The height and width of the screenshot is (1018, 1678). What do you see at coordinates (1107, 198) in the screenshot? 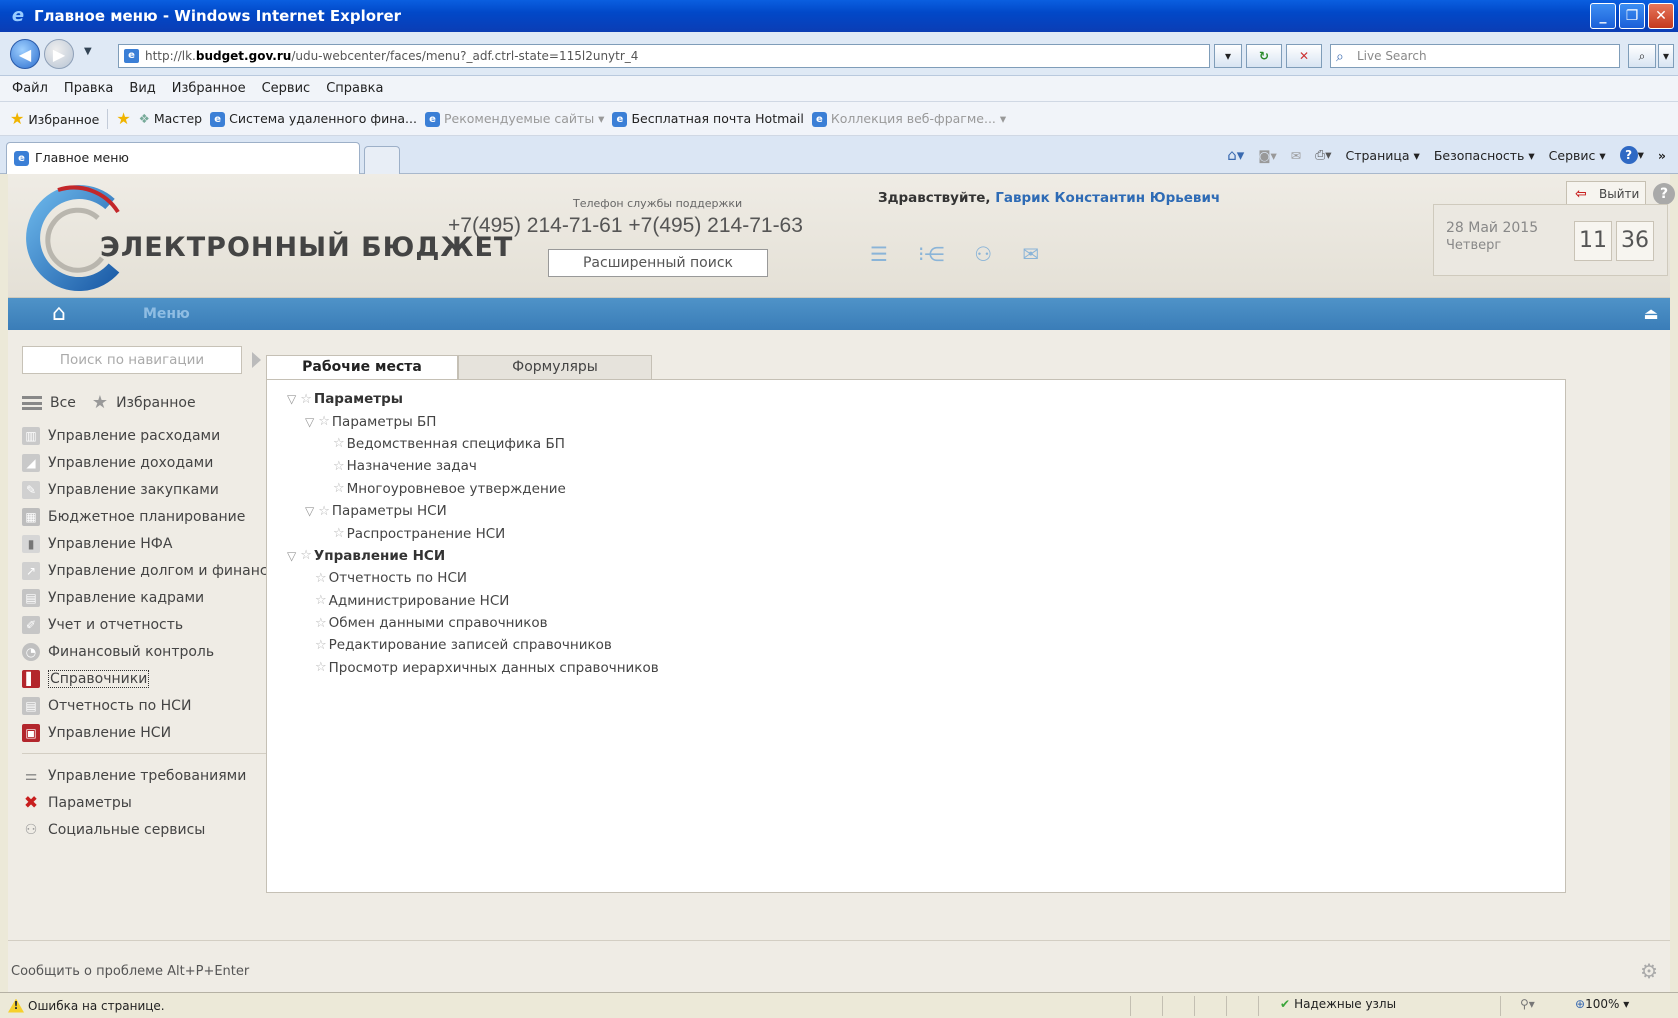
I see `user-name-link: Гаврик Константин Юрьевич` at bounding box center [1107, 198].